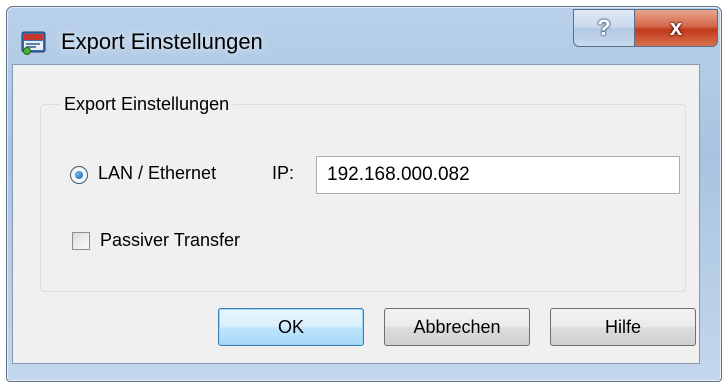 The image size is (728, 388). What do you see at coordinates (283, 173) in the screenshot?
I see `ip-label: IP:` at bounding box center [283, 173].